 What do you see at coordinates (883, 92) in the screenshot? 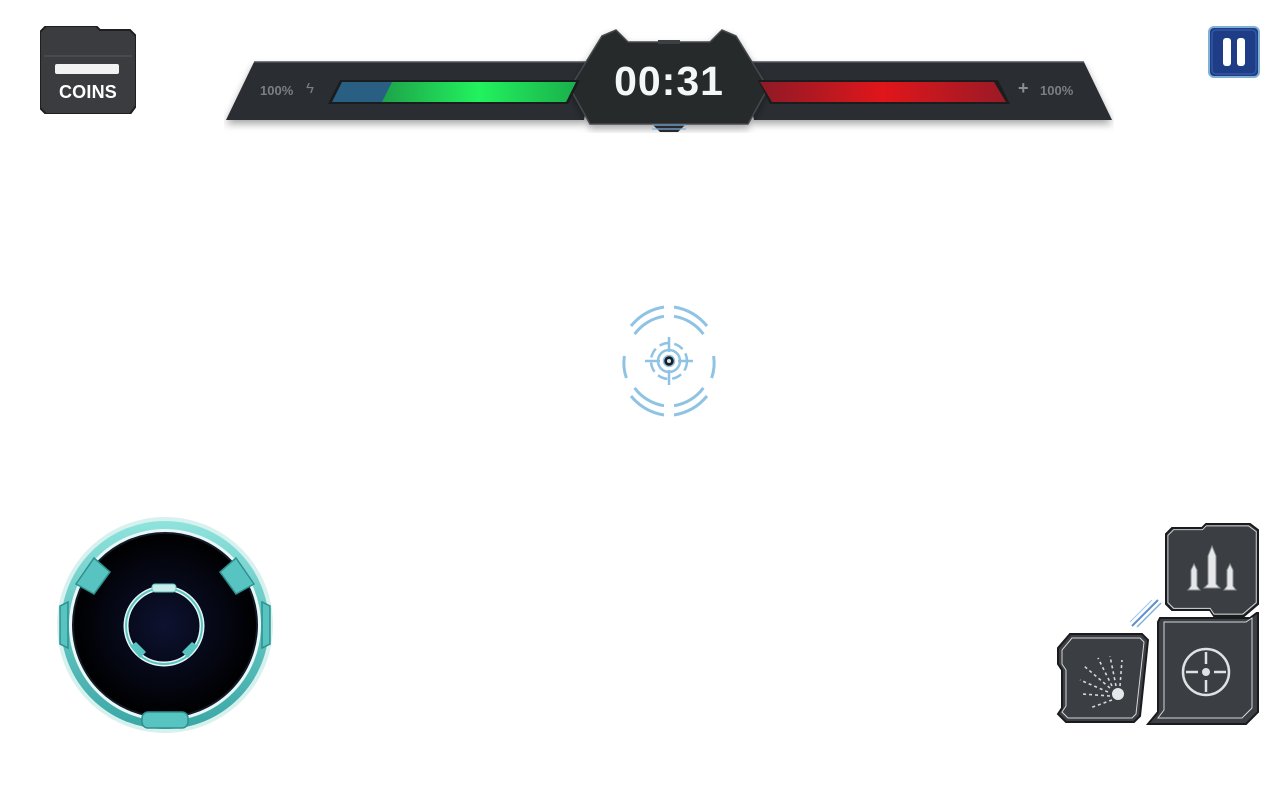
I see `enemy-health-fill` at bounding box center [883, 92].